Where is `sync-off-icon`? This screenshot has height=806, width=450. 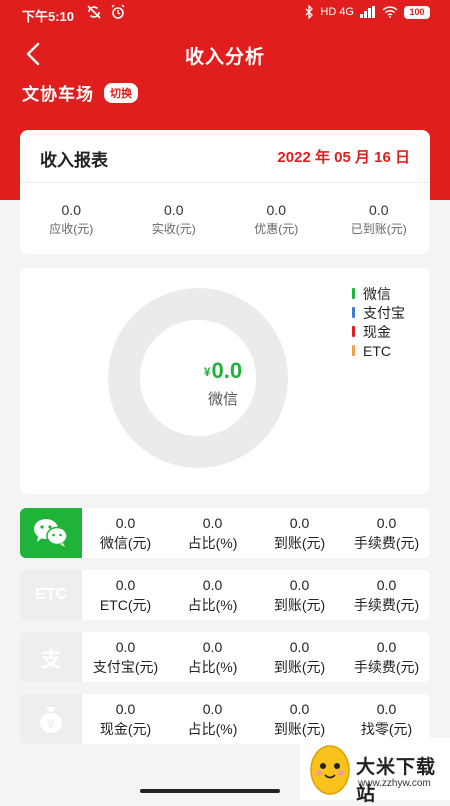 sync-off-icon is located at coordinates (94, 12).